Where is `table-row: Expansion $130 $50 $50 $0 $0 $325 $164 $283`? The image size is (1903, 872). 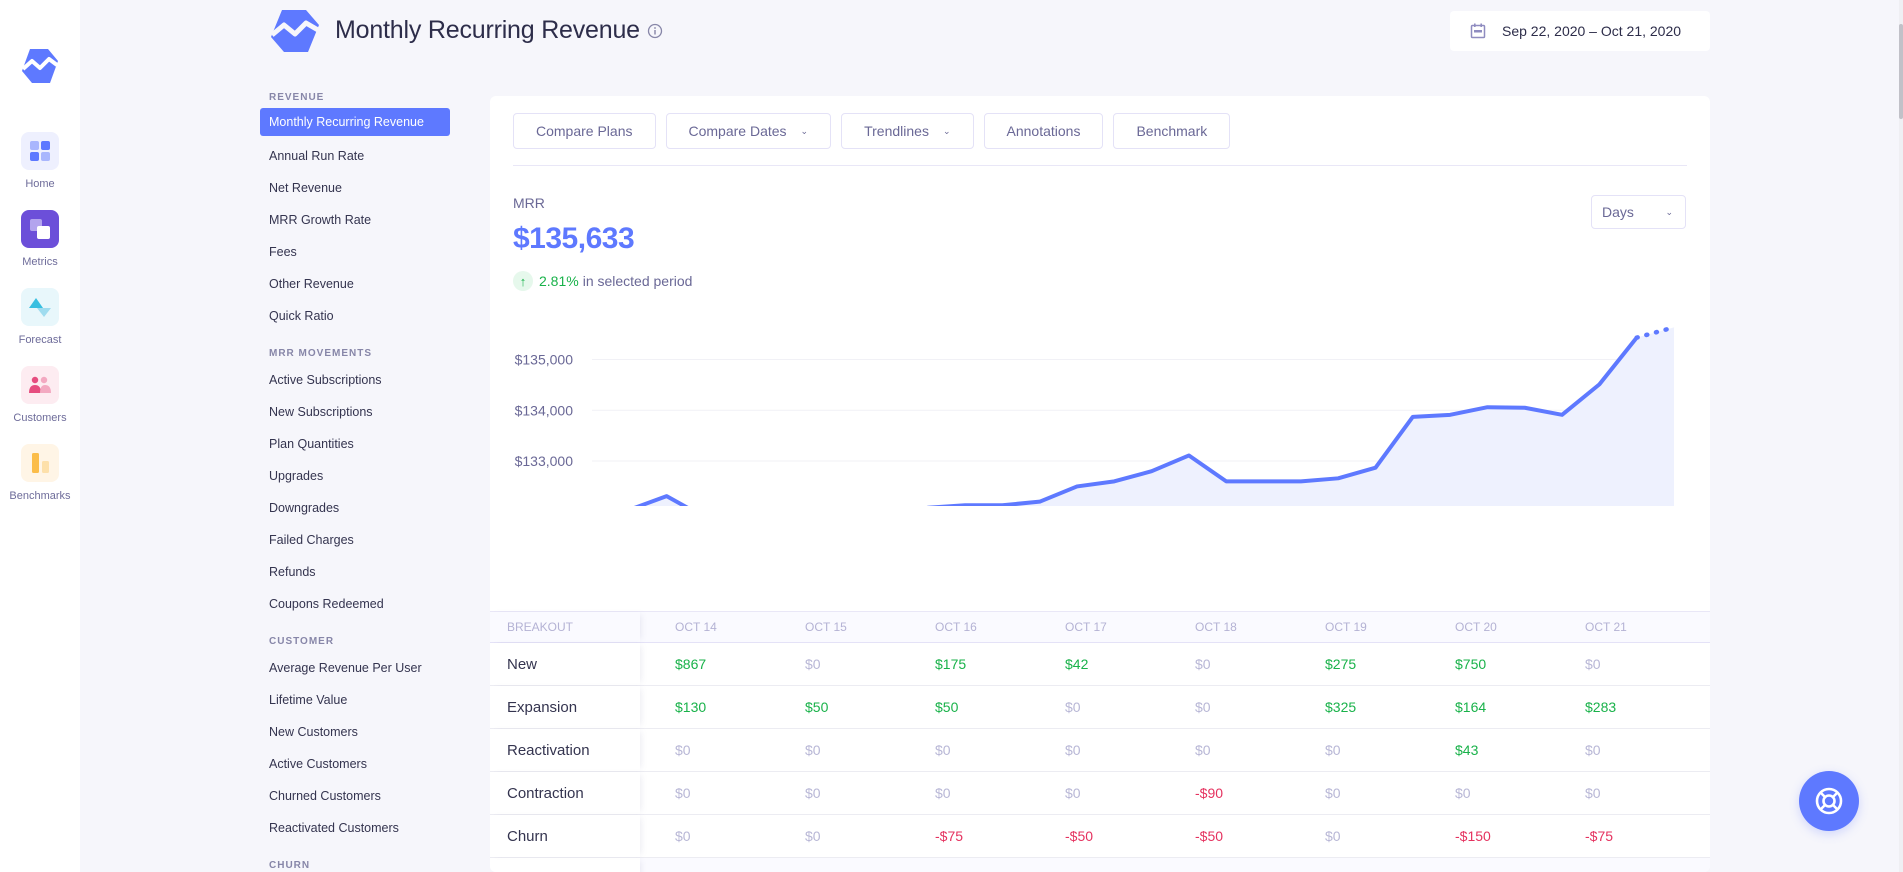
table-row: Expansion $130 $50 $50 $0 $0 $325 $164 $283 is located at coordinates (1100, 707).